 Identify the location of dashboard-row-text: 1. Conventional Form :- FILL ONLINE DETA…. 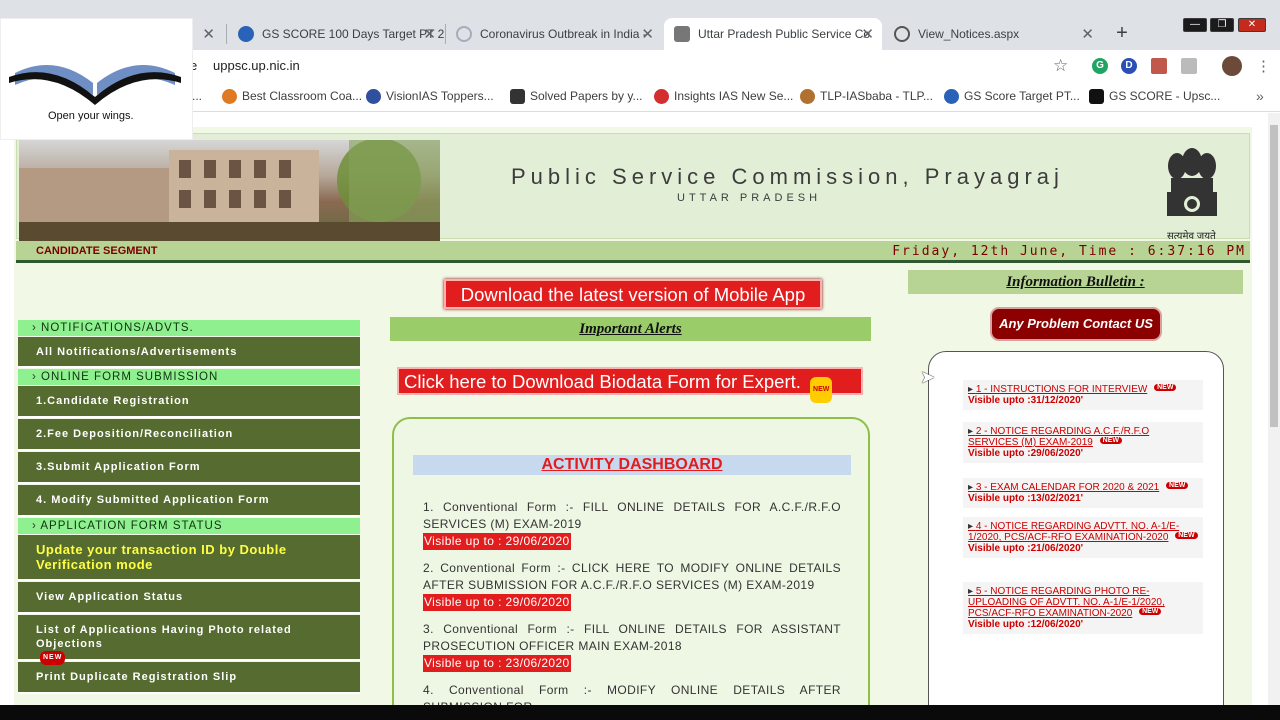
(632, 516).